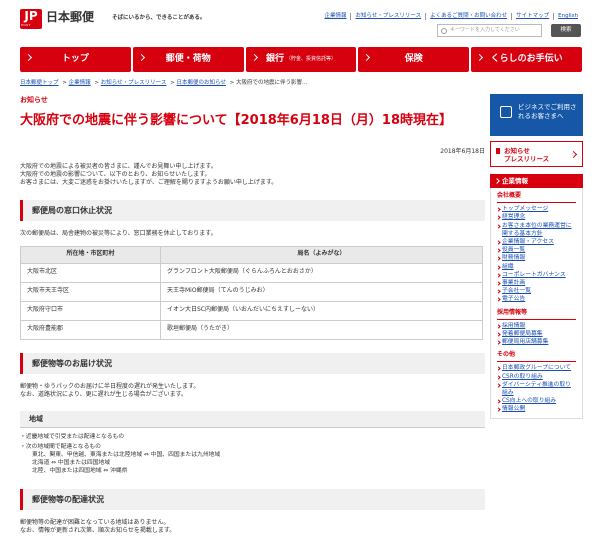  What do you see at coordinates (536, 409) in the screenshot?
I see `sidebar-link: 情報公開` at bounding box center [536, 409].